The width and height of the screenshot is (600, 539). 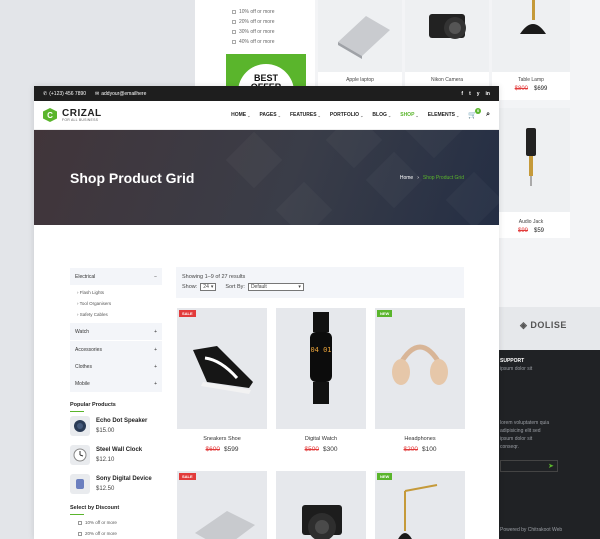 I want to click on search-icon: ⌕, so click(x=488, y=115).